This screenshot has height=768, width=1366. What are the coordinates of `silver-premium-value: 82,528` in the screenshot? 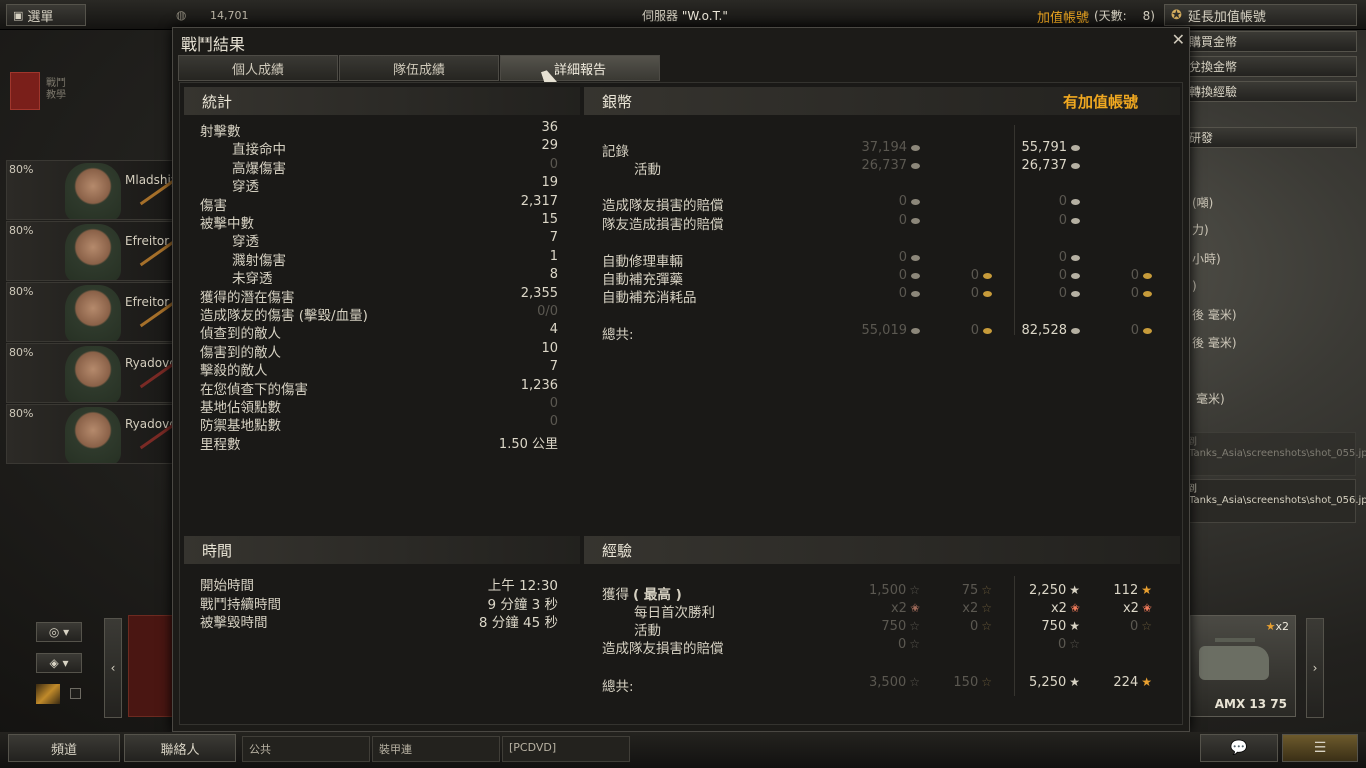 It's located at (1020, 330).